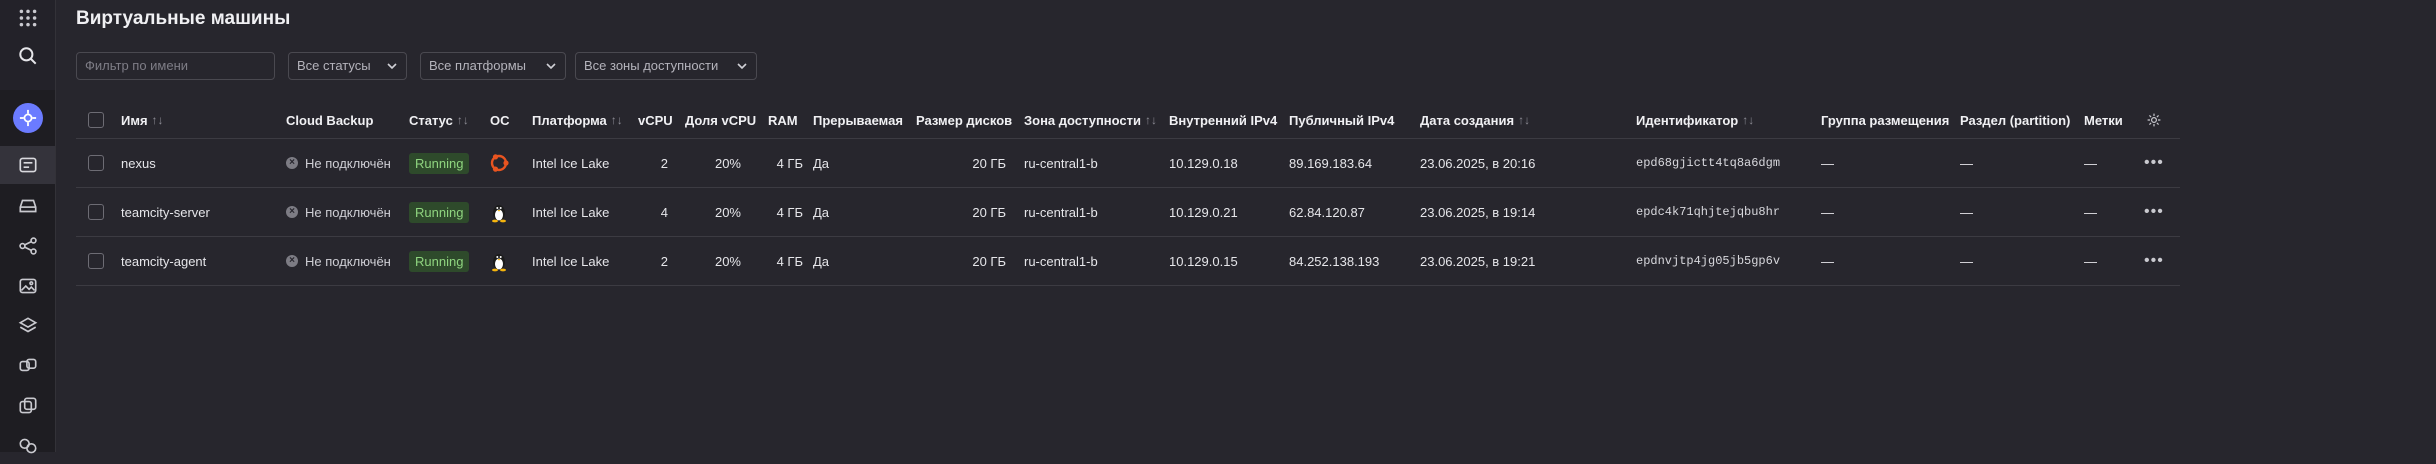  What do you see at coordinates (1203, 212) in the screenshot?
I see `ipv4-internal: 10.129.0.21` at bounding box center [1203, 212].